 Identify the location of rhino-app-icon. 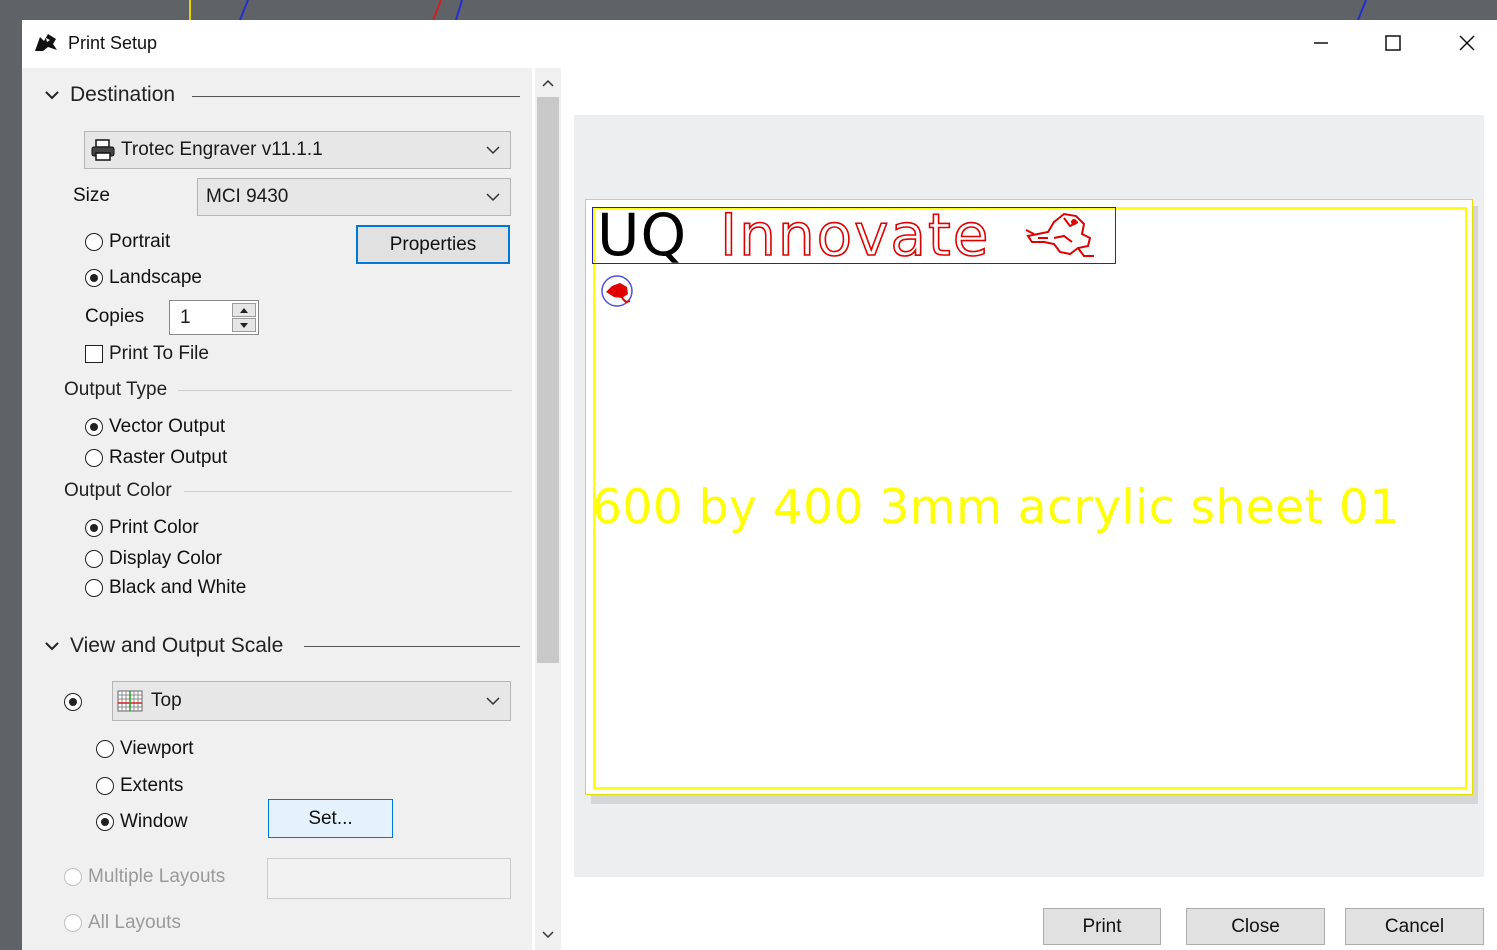
(46, 42).